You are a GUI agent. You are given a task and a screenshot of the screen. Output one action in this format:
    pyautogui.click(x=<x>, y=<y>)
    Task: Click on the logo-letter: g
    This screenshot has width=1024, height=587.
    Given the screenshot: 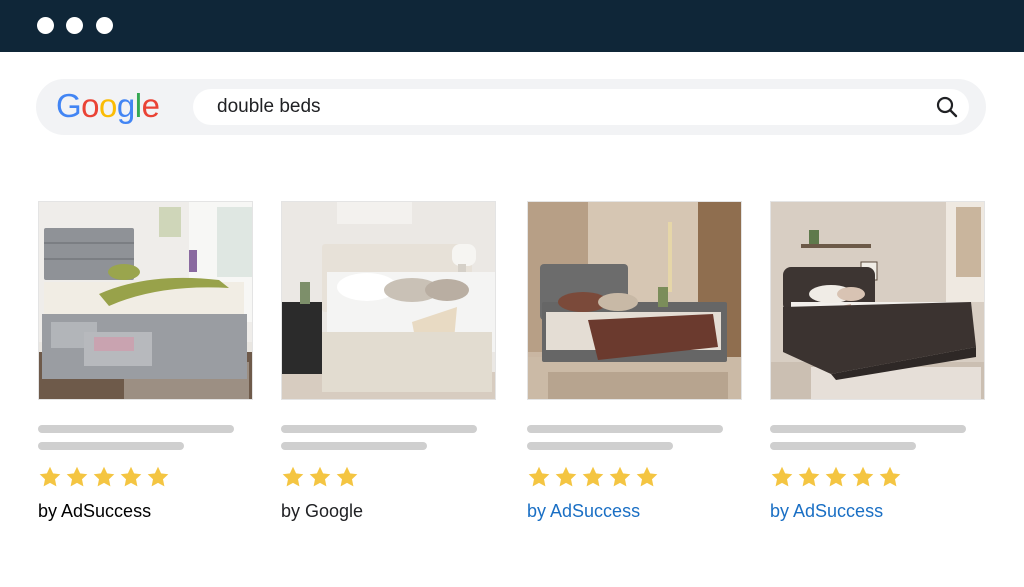 What is the action you would take?
    pyautogui.click(x=125, y=105)
    